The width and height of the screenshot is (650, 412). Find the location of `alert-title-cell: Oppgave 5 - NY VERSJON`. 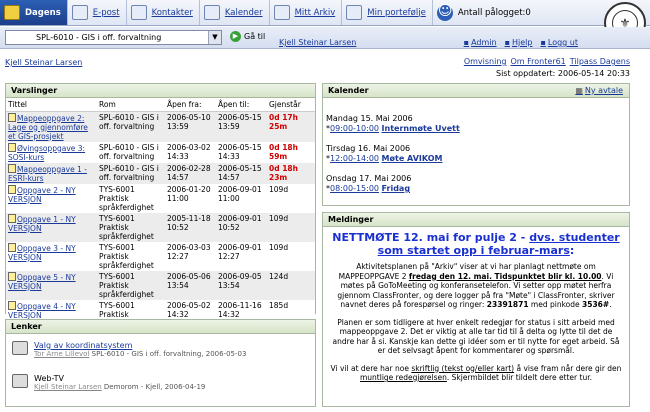

alert-title-cell: Oppgave 5 - NY VERSJON is located at coordinates (51, 285).